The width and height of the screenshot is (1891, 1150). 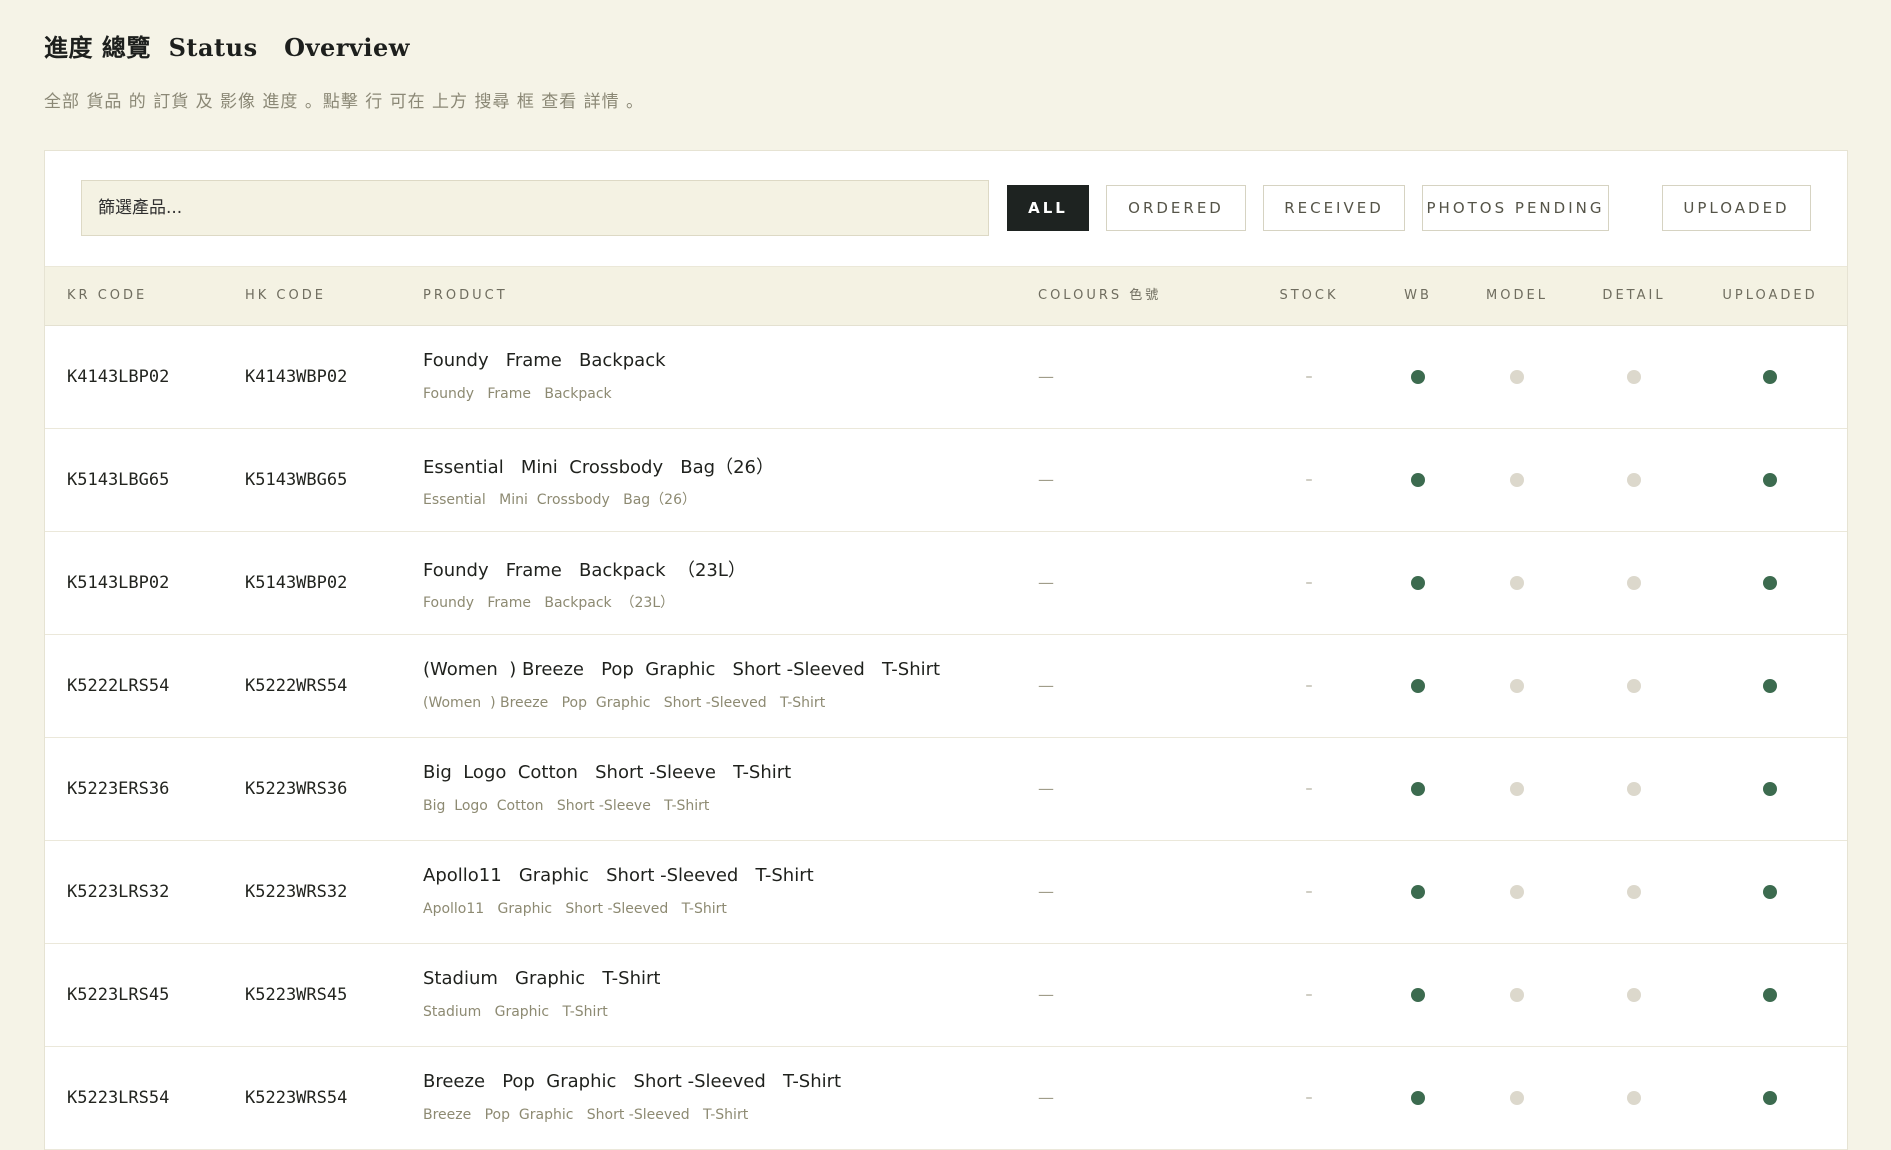 I want to click on column-header-colours: COLOURS 色號, so click(x=1099, y=296).